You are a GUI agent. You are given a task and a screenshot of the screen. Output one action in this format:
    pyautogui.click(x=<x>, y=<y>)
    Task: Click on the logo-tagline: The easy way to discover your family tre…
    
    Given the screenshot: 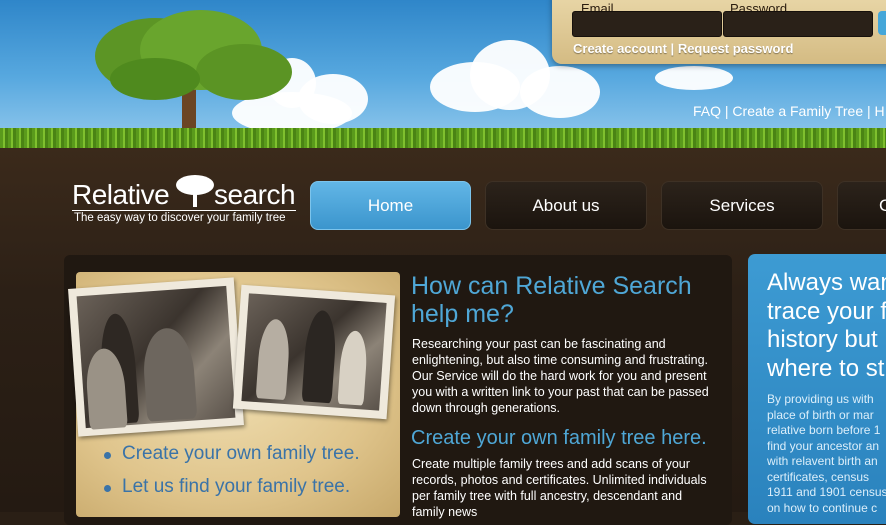 What is the action you would take?
    pyautogui.click(x=180, y=218)
    